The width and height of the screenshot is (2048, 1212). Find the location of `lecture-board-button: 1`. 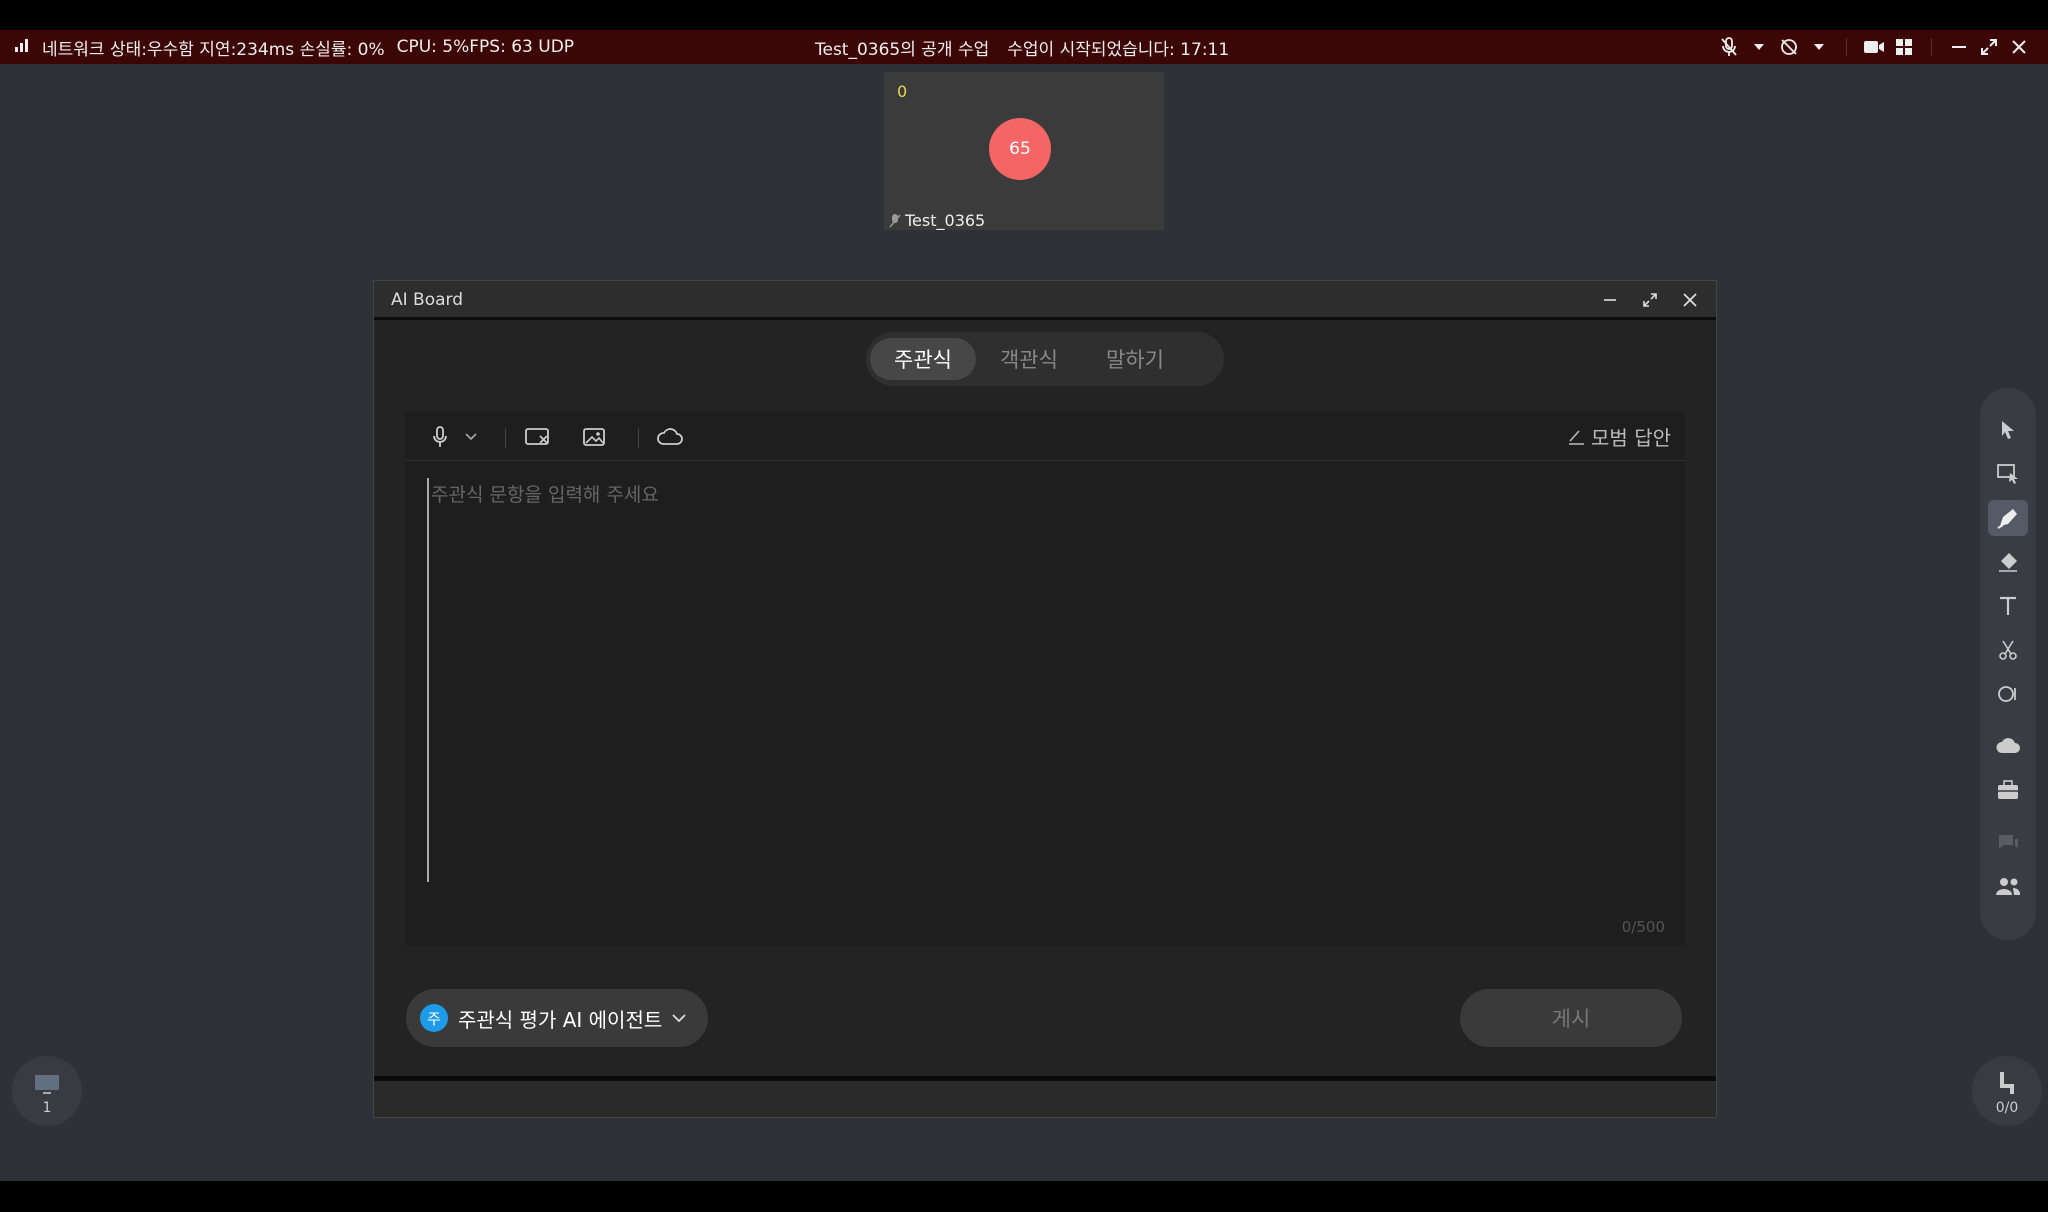

lecture-board-button: 1 is located at coordinates (47, 1091).